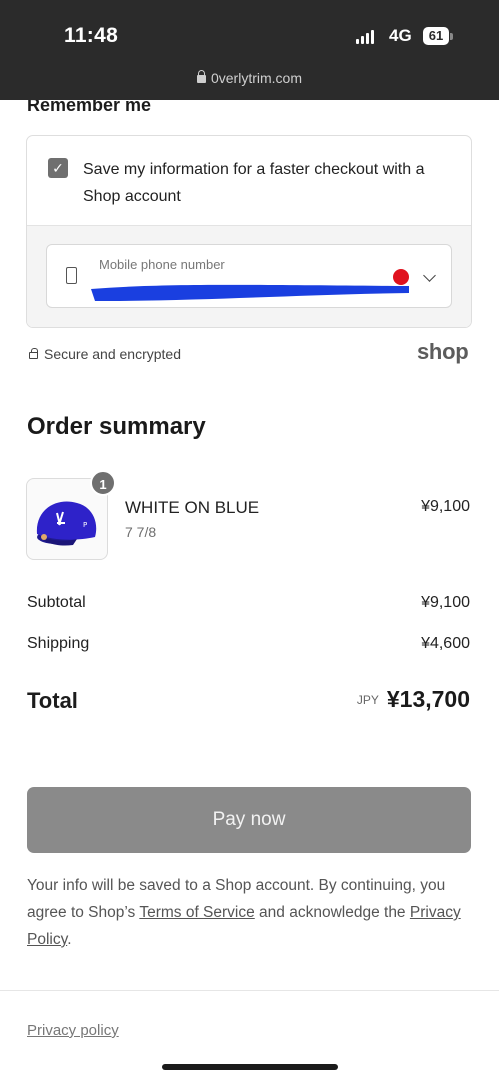 The image size is (499, 1080). I want to click on remember-me-heading: Remember me, so click(89, 107).